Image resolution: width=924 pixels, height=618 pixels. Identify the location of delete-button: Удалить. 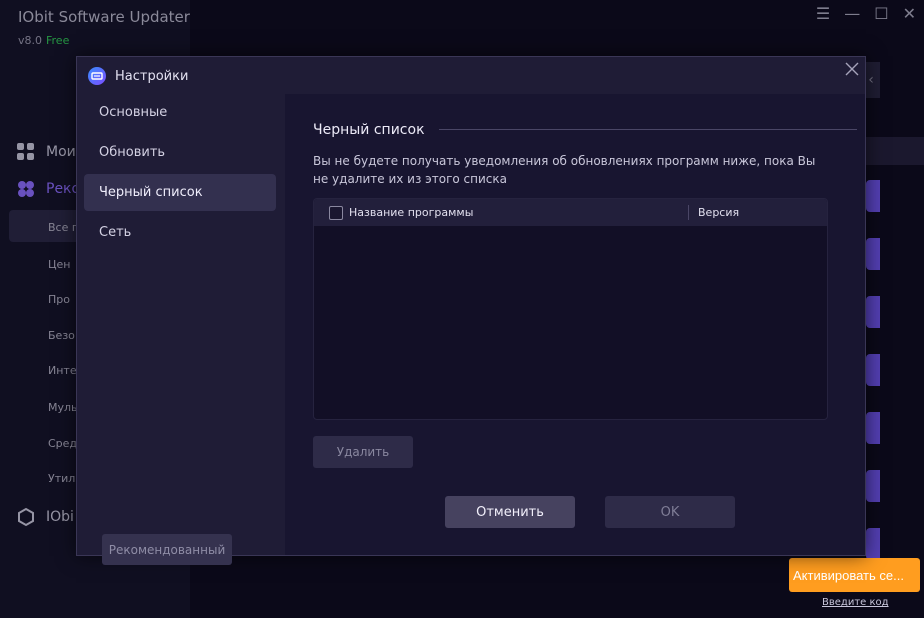
(363, 452).